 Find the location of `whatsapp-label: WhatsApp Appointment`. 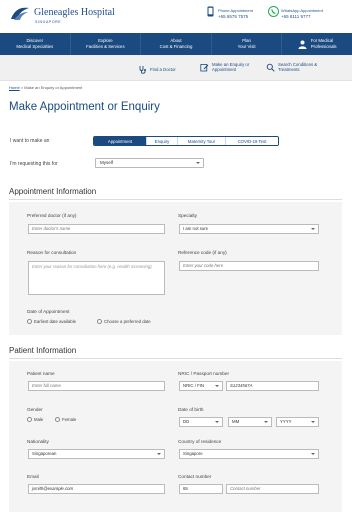

whatsapp-label: WhatsApp Appointment is located at coordinates (302, 10).